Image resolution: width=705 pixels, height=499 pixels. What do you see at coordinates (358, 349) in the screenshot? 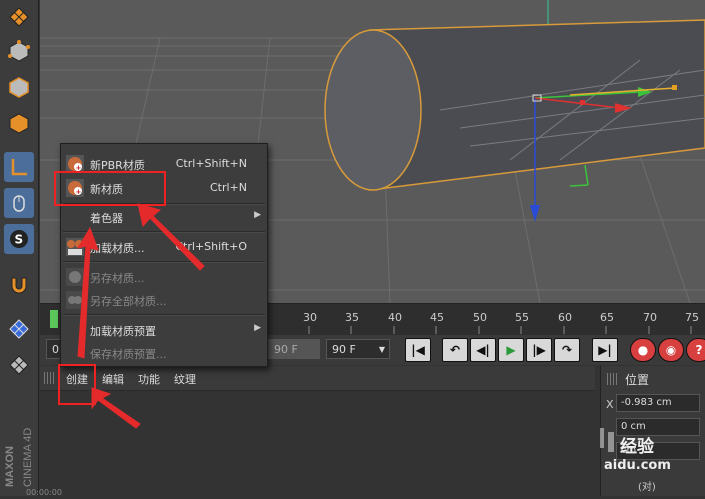
I see `max-frame-field: 90 F ▼` at bounding box center [358, 349].